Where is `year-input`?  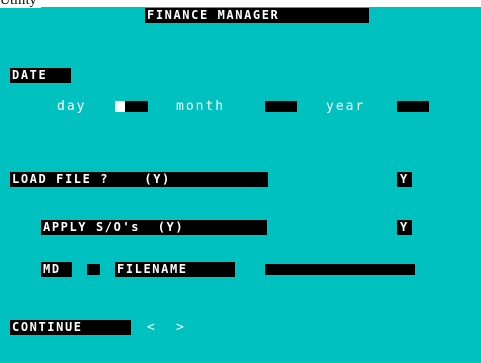 year-input is located at coordinates (413, 106).